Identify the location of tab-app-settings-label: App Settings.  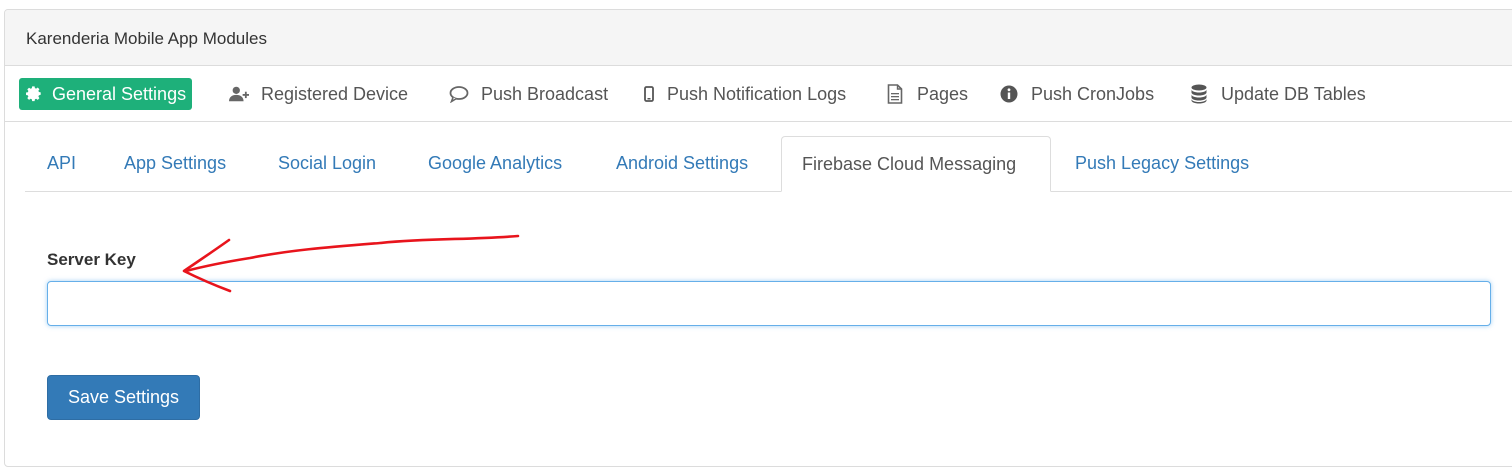
(175, 163).